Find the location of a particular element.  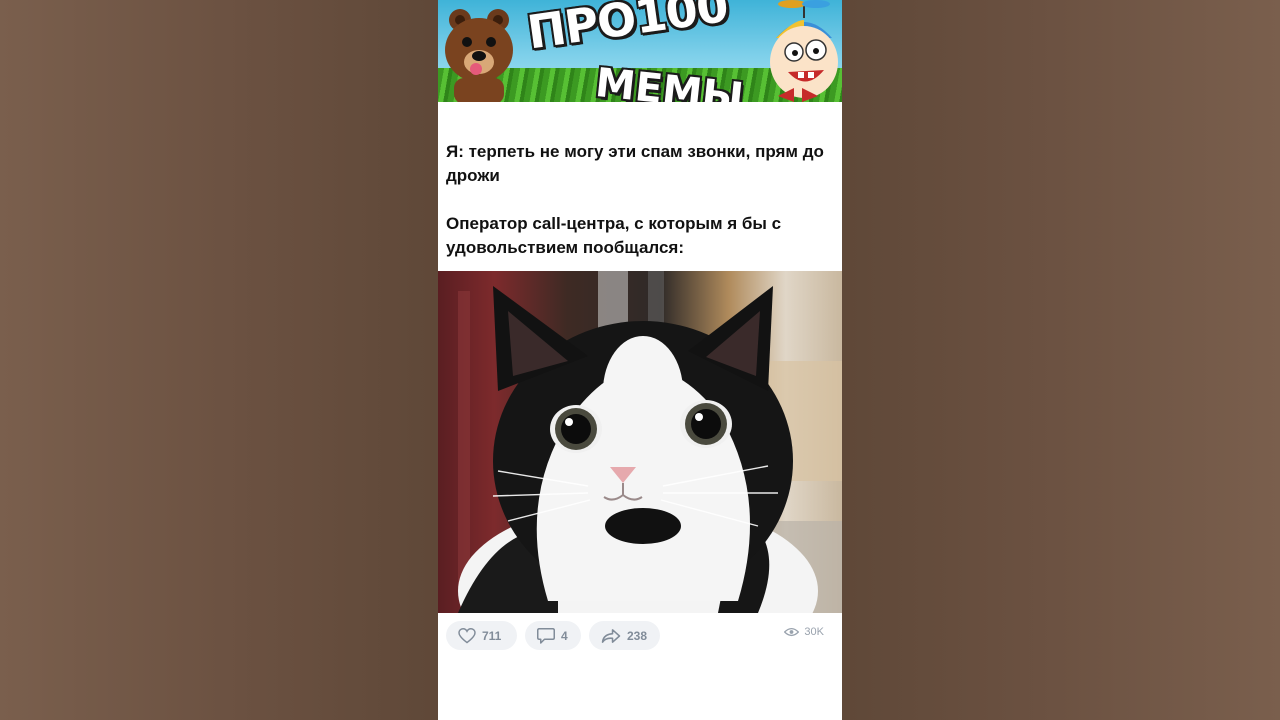

like-button: 711 is located at coordinates (481, 635).